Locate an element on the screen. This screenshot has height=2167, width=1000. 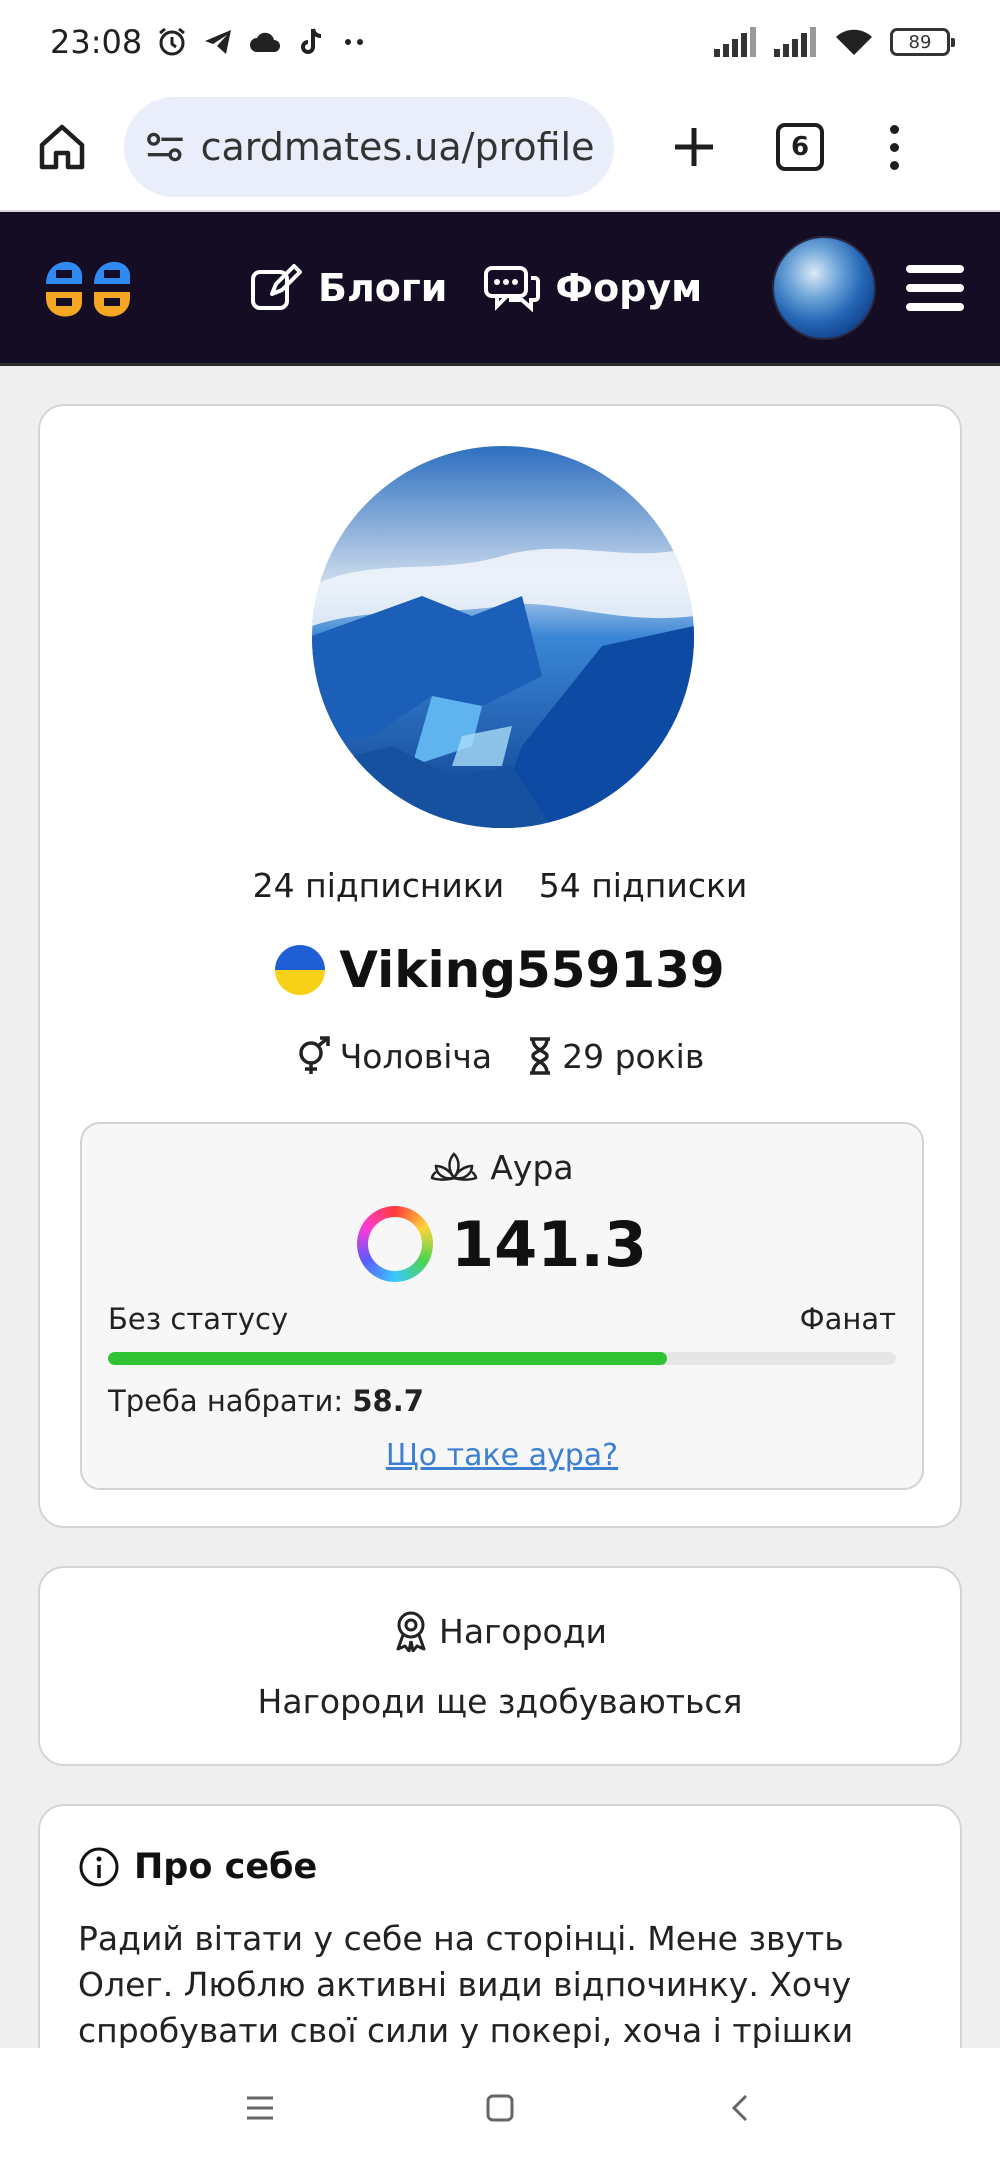
gender-info: Чоловіча is located at coordinates (394, 1056).